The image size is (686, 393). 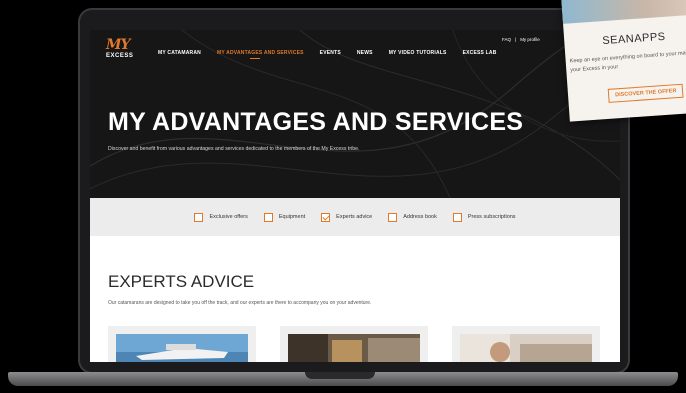 I want to click on section-title: EXPERTS ADVICE, so click(x=181, y=281).